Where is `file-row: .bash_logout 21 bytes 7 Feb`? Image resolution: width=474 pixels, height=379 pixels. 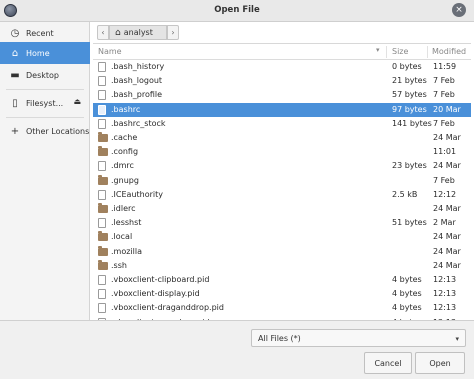
file-row: .bash_logout 21 bytes 7 Feb is located at coordinates (282, 81).